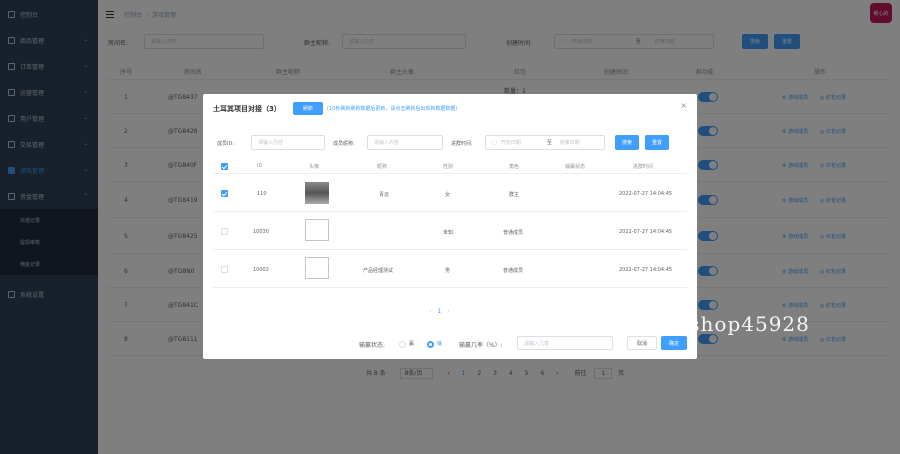  What do you see at coordinates (643, 167) in the screenshot?
I see `column-header: 进群时间` at bounding box center [643, 167].